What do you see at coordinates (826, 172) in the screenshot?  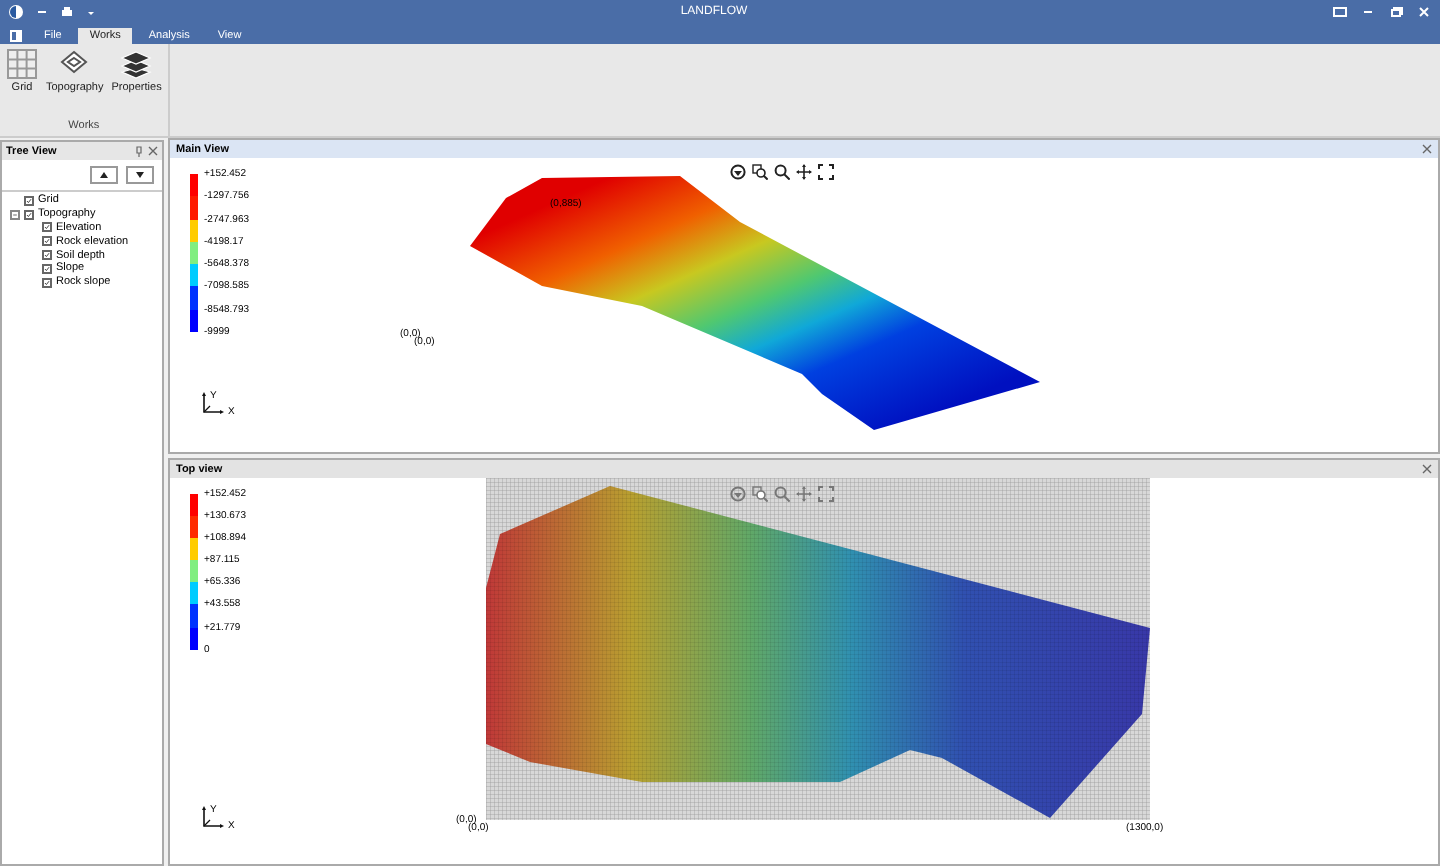 I see `fit-extents-icon` at bounding box center [826, 172].